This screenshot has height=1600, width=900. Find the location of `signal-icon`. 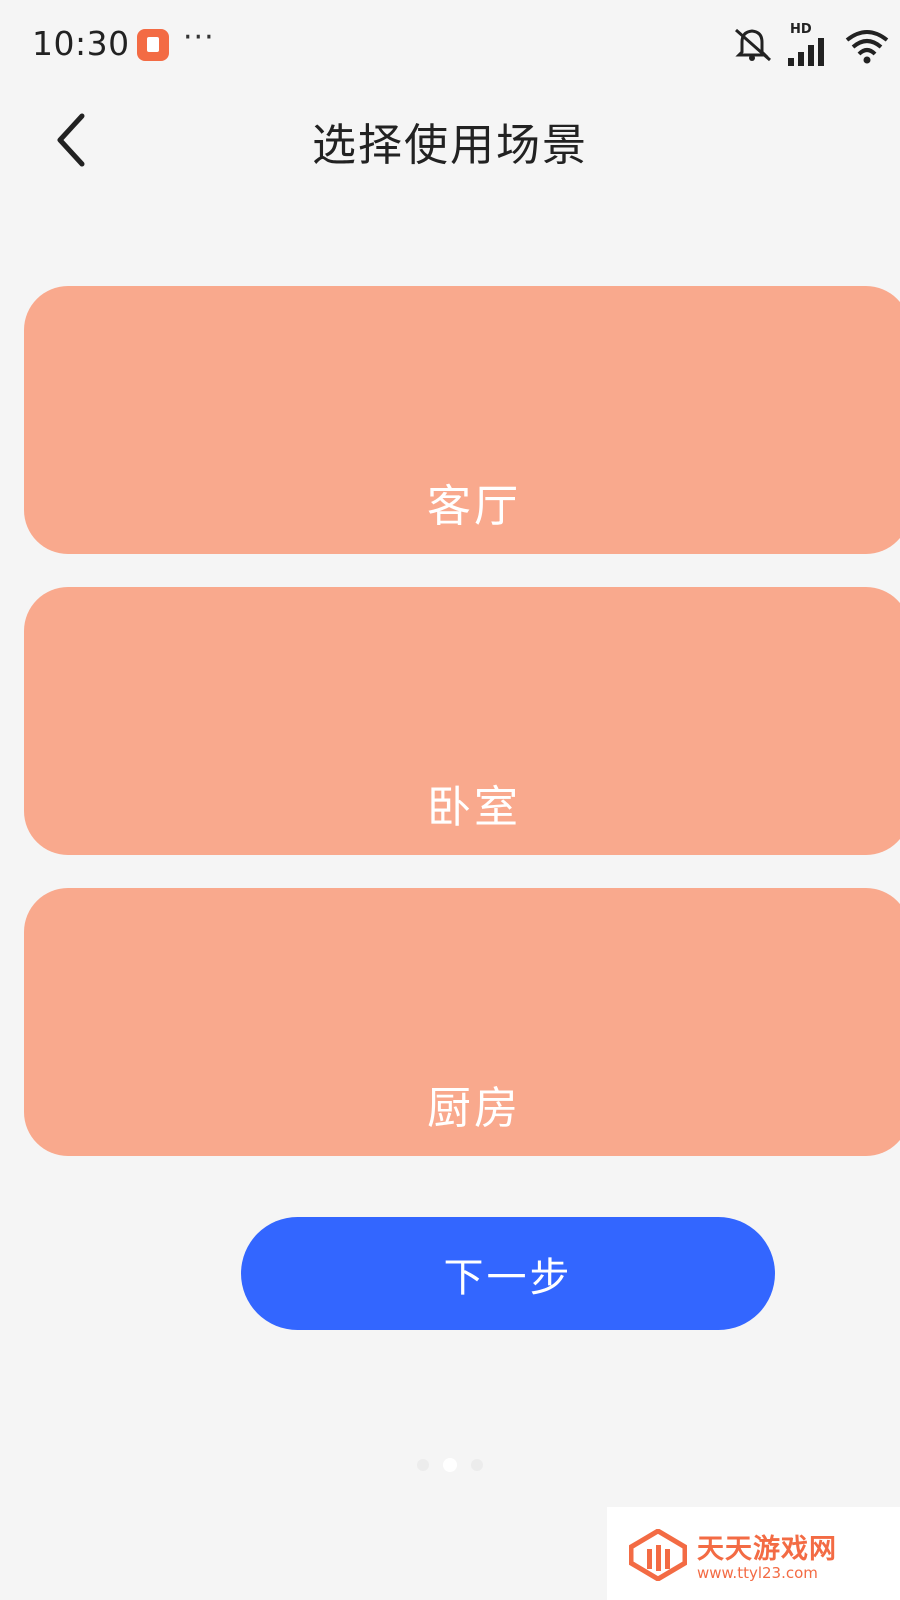

signal-icon is located at coordinates (810, 53).